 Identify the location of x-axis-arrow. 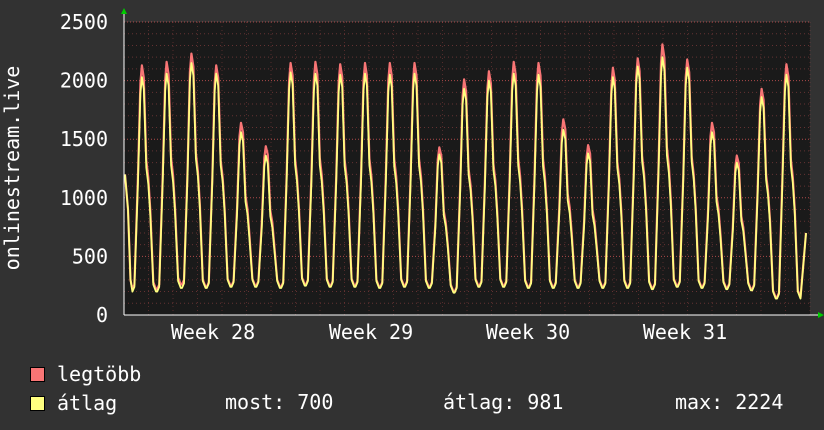
(821, 315).